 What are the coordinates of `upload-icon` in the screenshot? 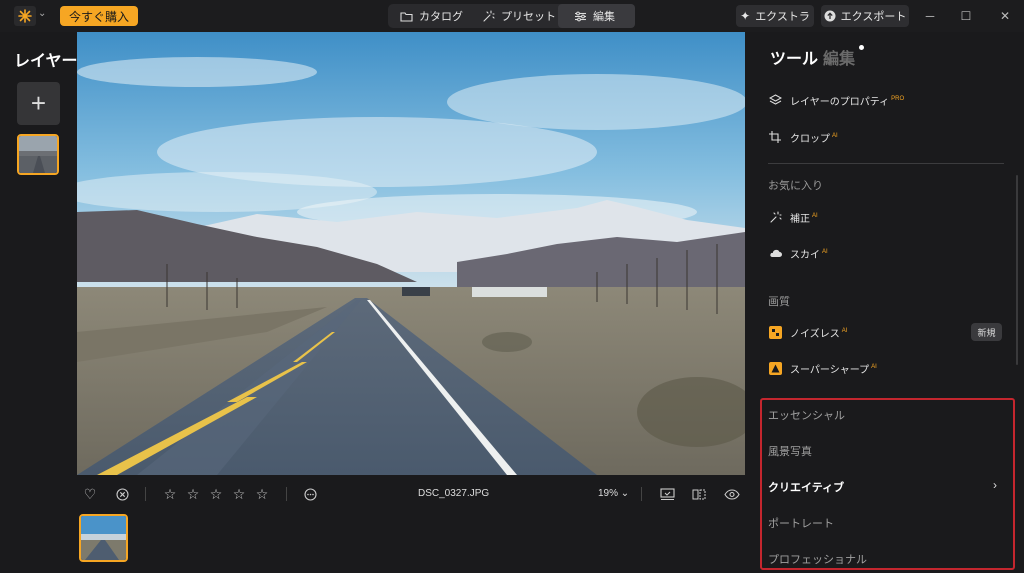 It's located at (830, 16).